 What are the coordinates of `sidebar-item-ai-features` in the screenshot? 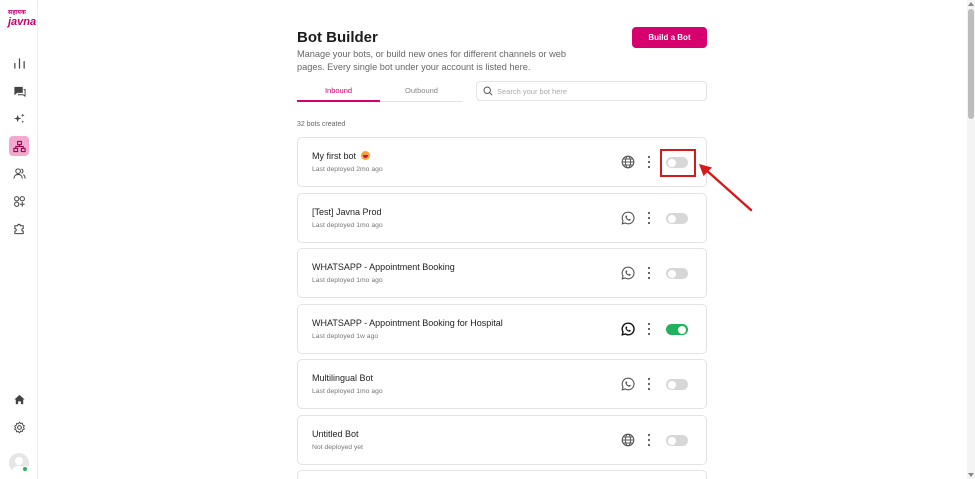 It's located at (19, 118).